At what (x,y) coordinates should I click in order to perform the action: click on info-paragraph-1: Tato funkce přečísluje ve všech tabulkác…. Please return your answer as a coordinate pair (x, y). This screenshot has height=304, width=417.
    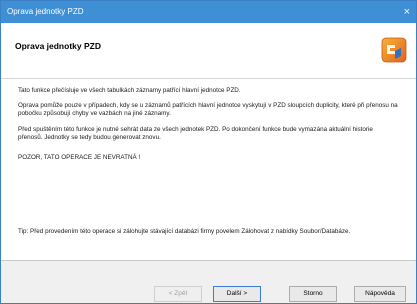
    Looking at the image, I should click on (129, 90).